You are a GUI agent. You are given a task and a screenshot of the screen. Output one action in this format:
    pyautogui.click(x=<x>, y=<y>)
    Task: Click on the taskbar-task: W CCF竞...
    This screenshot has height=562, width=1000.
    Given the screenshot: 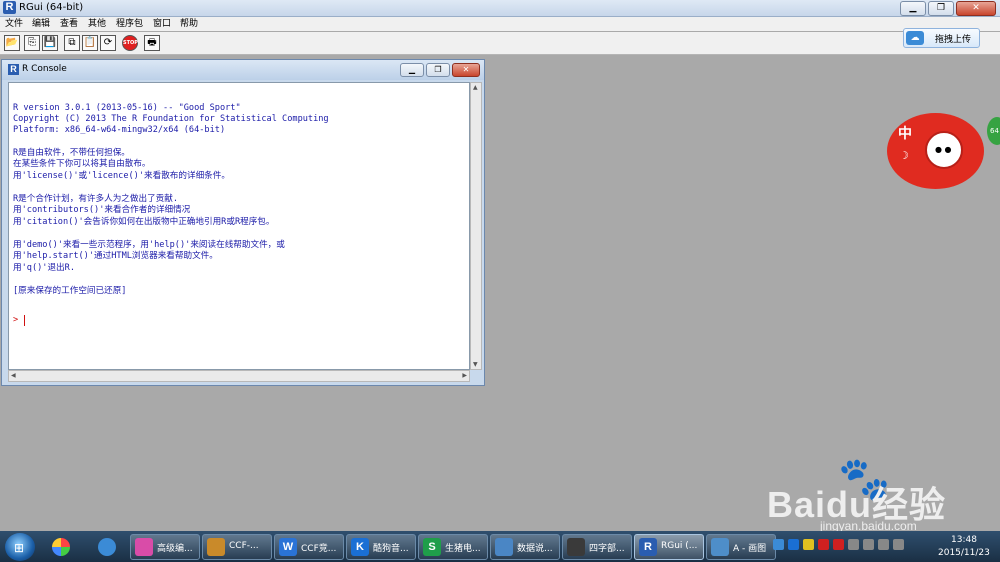 What is the action you would take?
    pyautogui.click(x=309, y=547)
    